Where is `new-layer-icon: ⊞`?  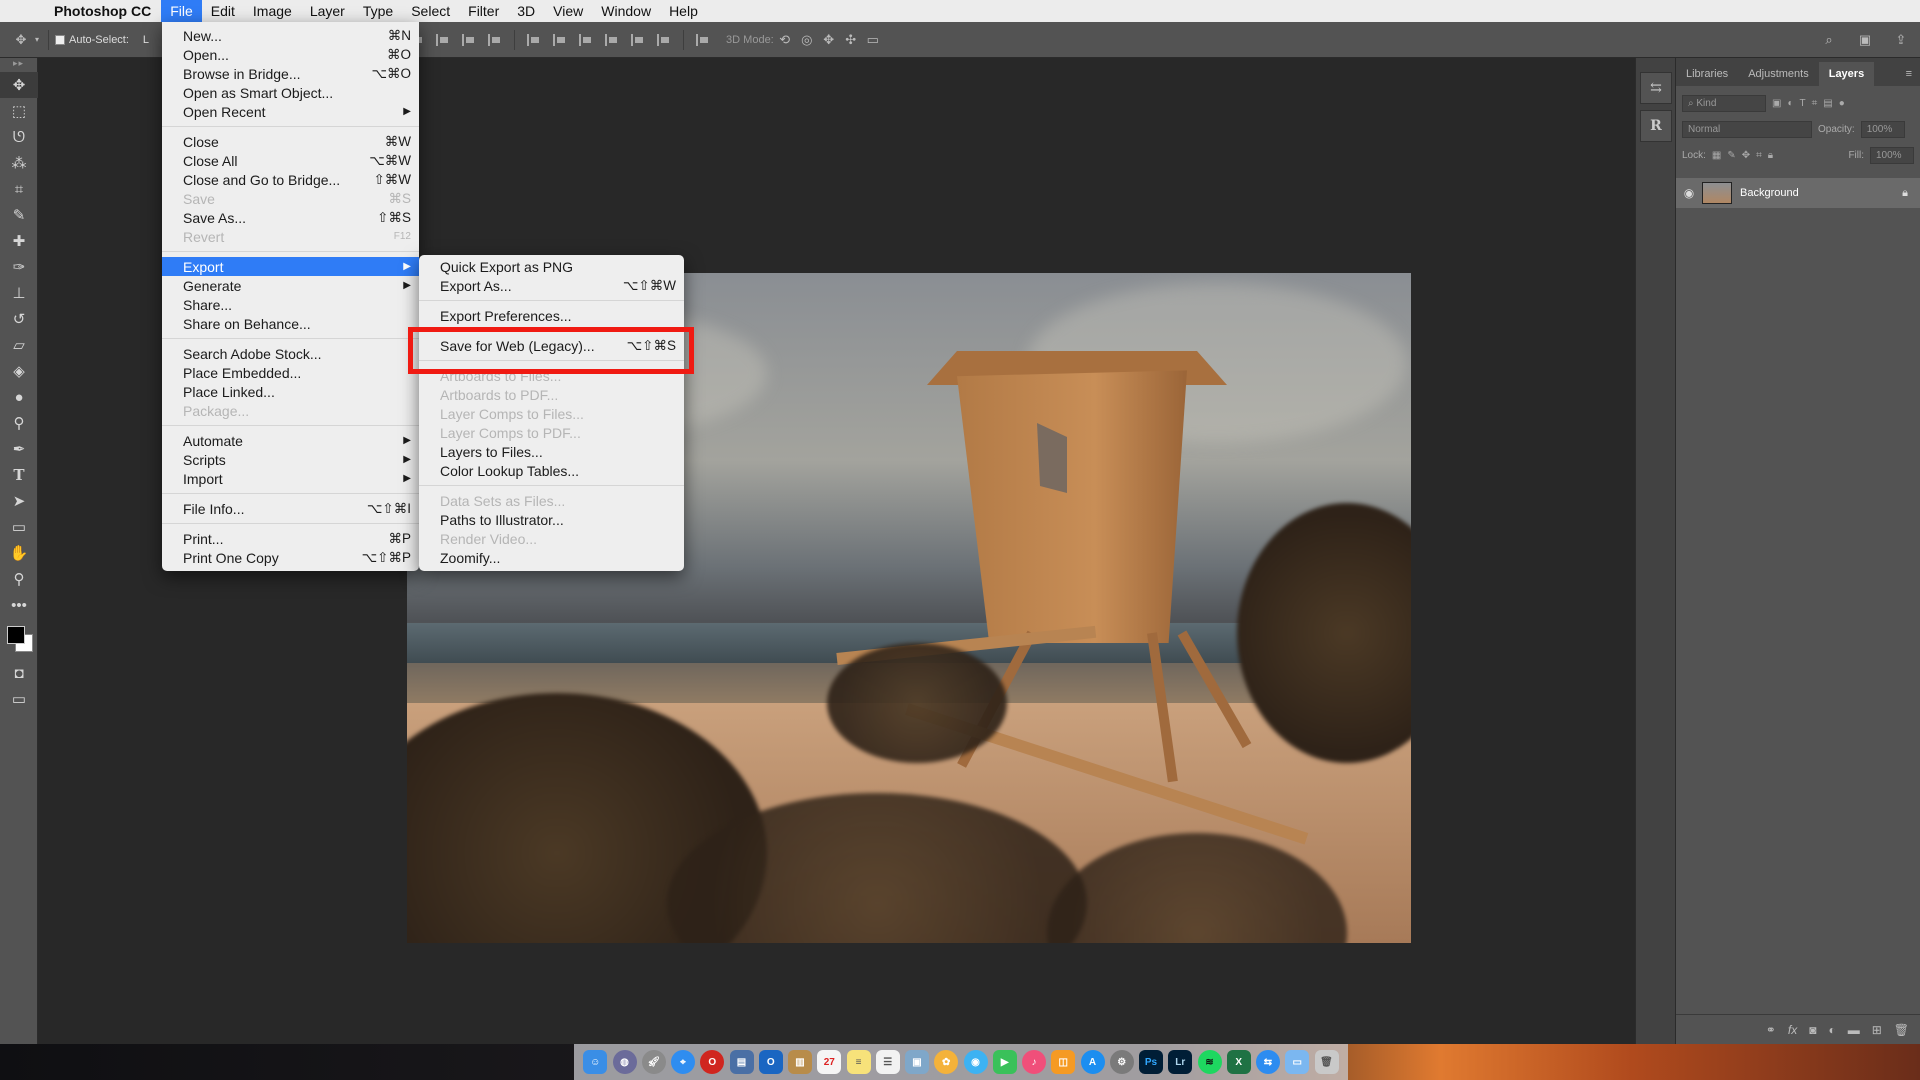 new-layer-icon: ⊞ is located at coordinates (1877, 1030).